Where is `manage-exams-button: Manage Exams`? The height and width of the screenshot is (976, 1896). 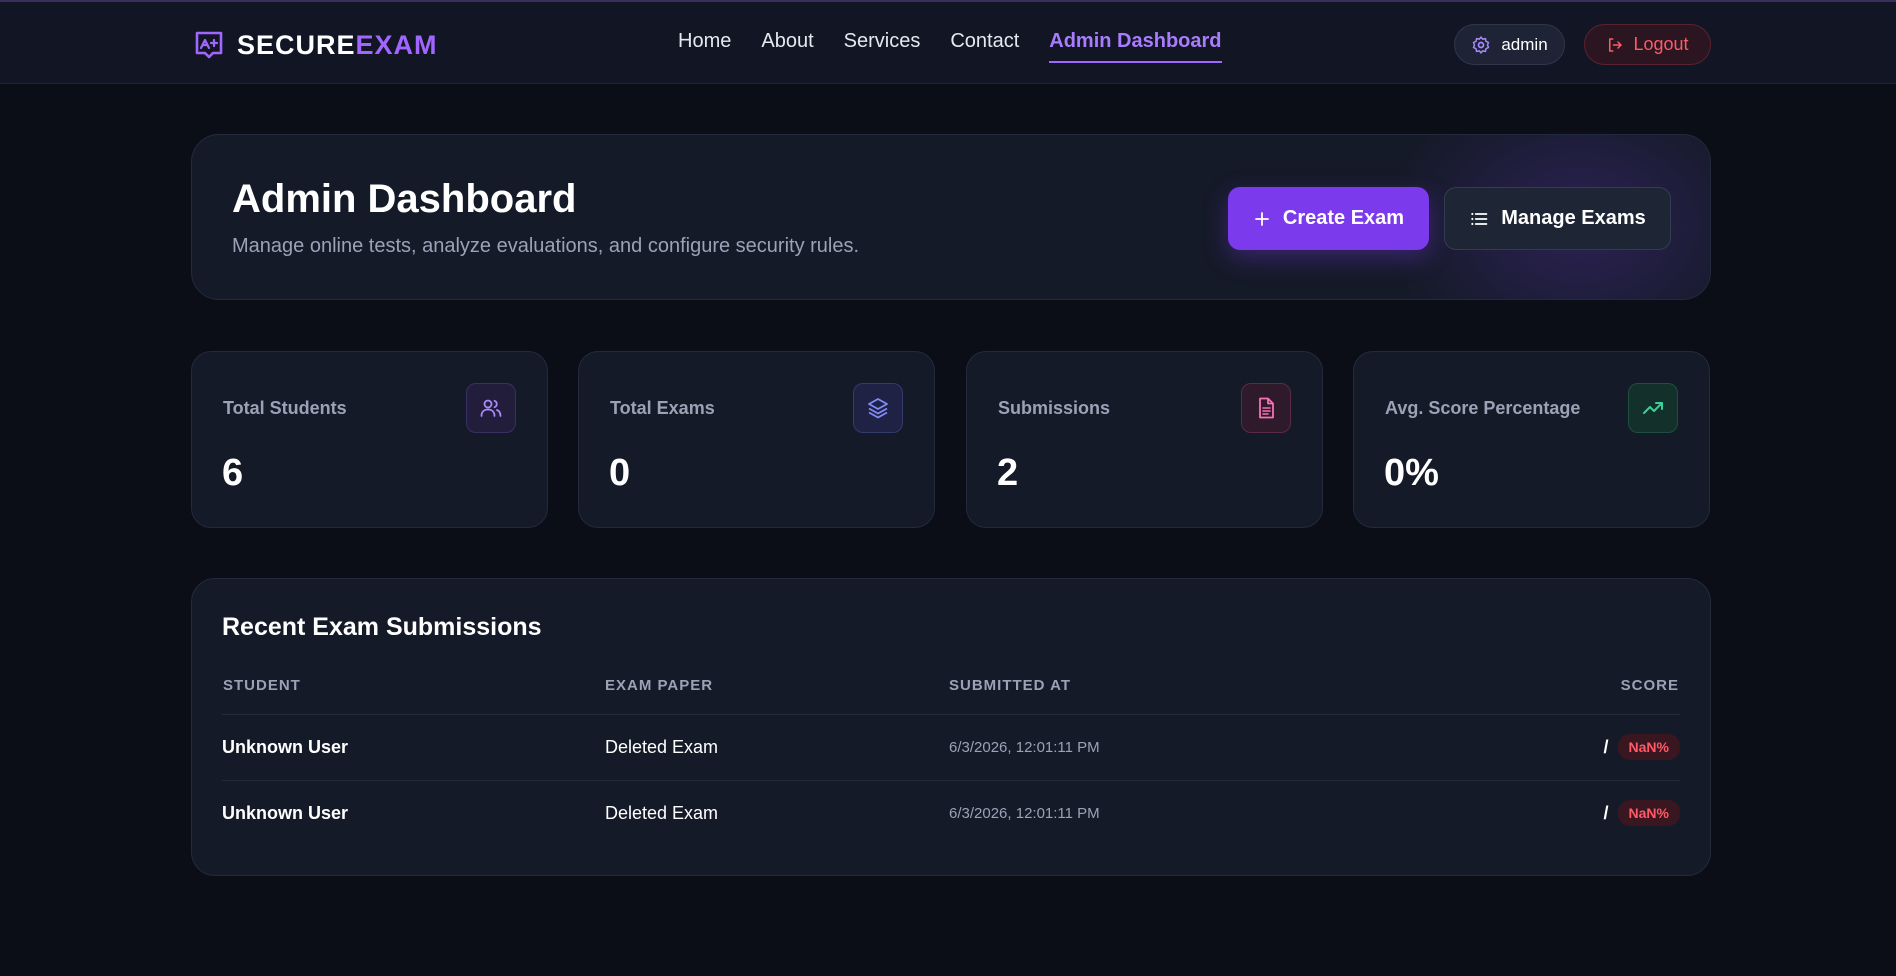 manage-exams-button: Manage Exams is located at coordinates (1557, 218).